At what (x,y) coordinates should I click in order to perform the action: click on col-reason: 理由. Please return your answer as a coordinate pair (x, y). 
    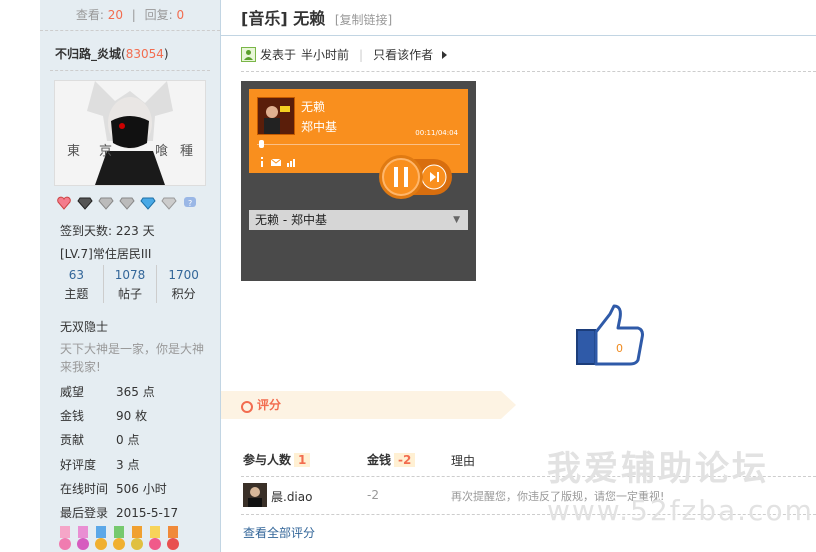
    Looking at the image, I should click on (463, 461).